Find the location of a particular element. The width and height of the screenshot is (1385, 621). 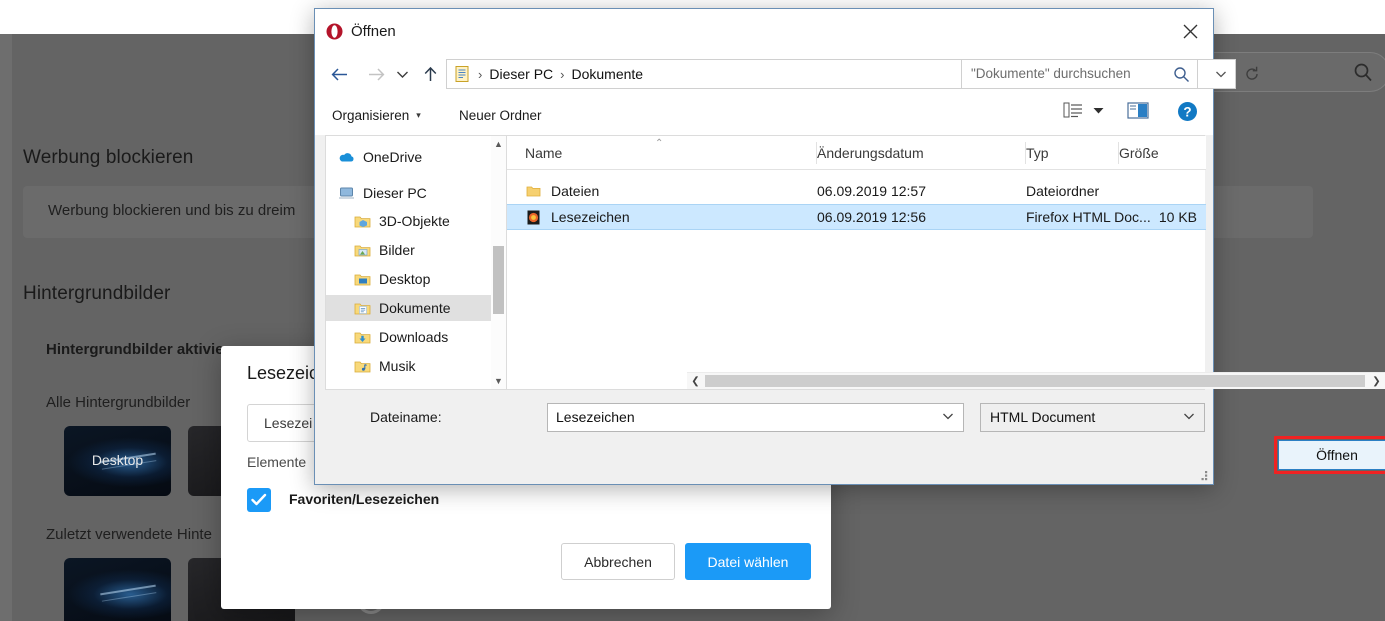

table-row: Dateien 06.09.2019 12:57 Dateiordner is located at coordinates (856, 191).